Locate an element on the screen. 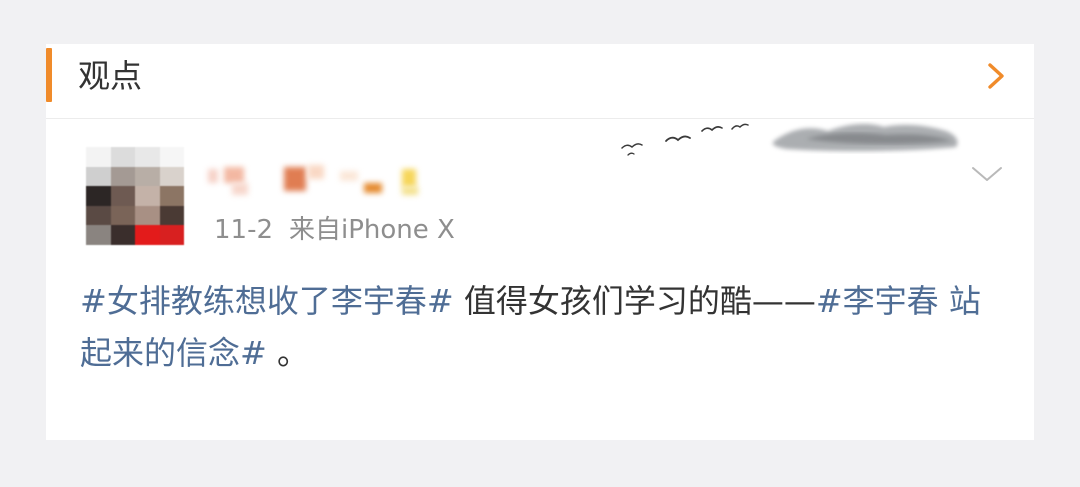  chevron-down-icon is located at coordinates (987, 174).